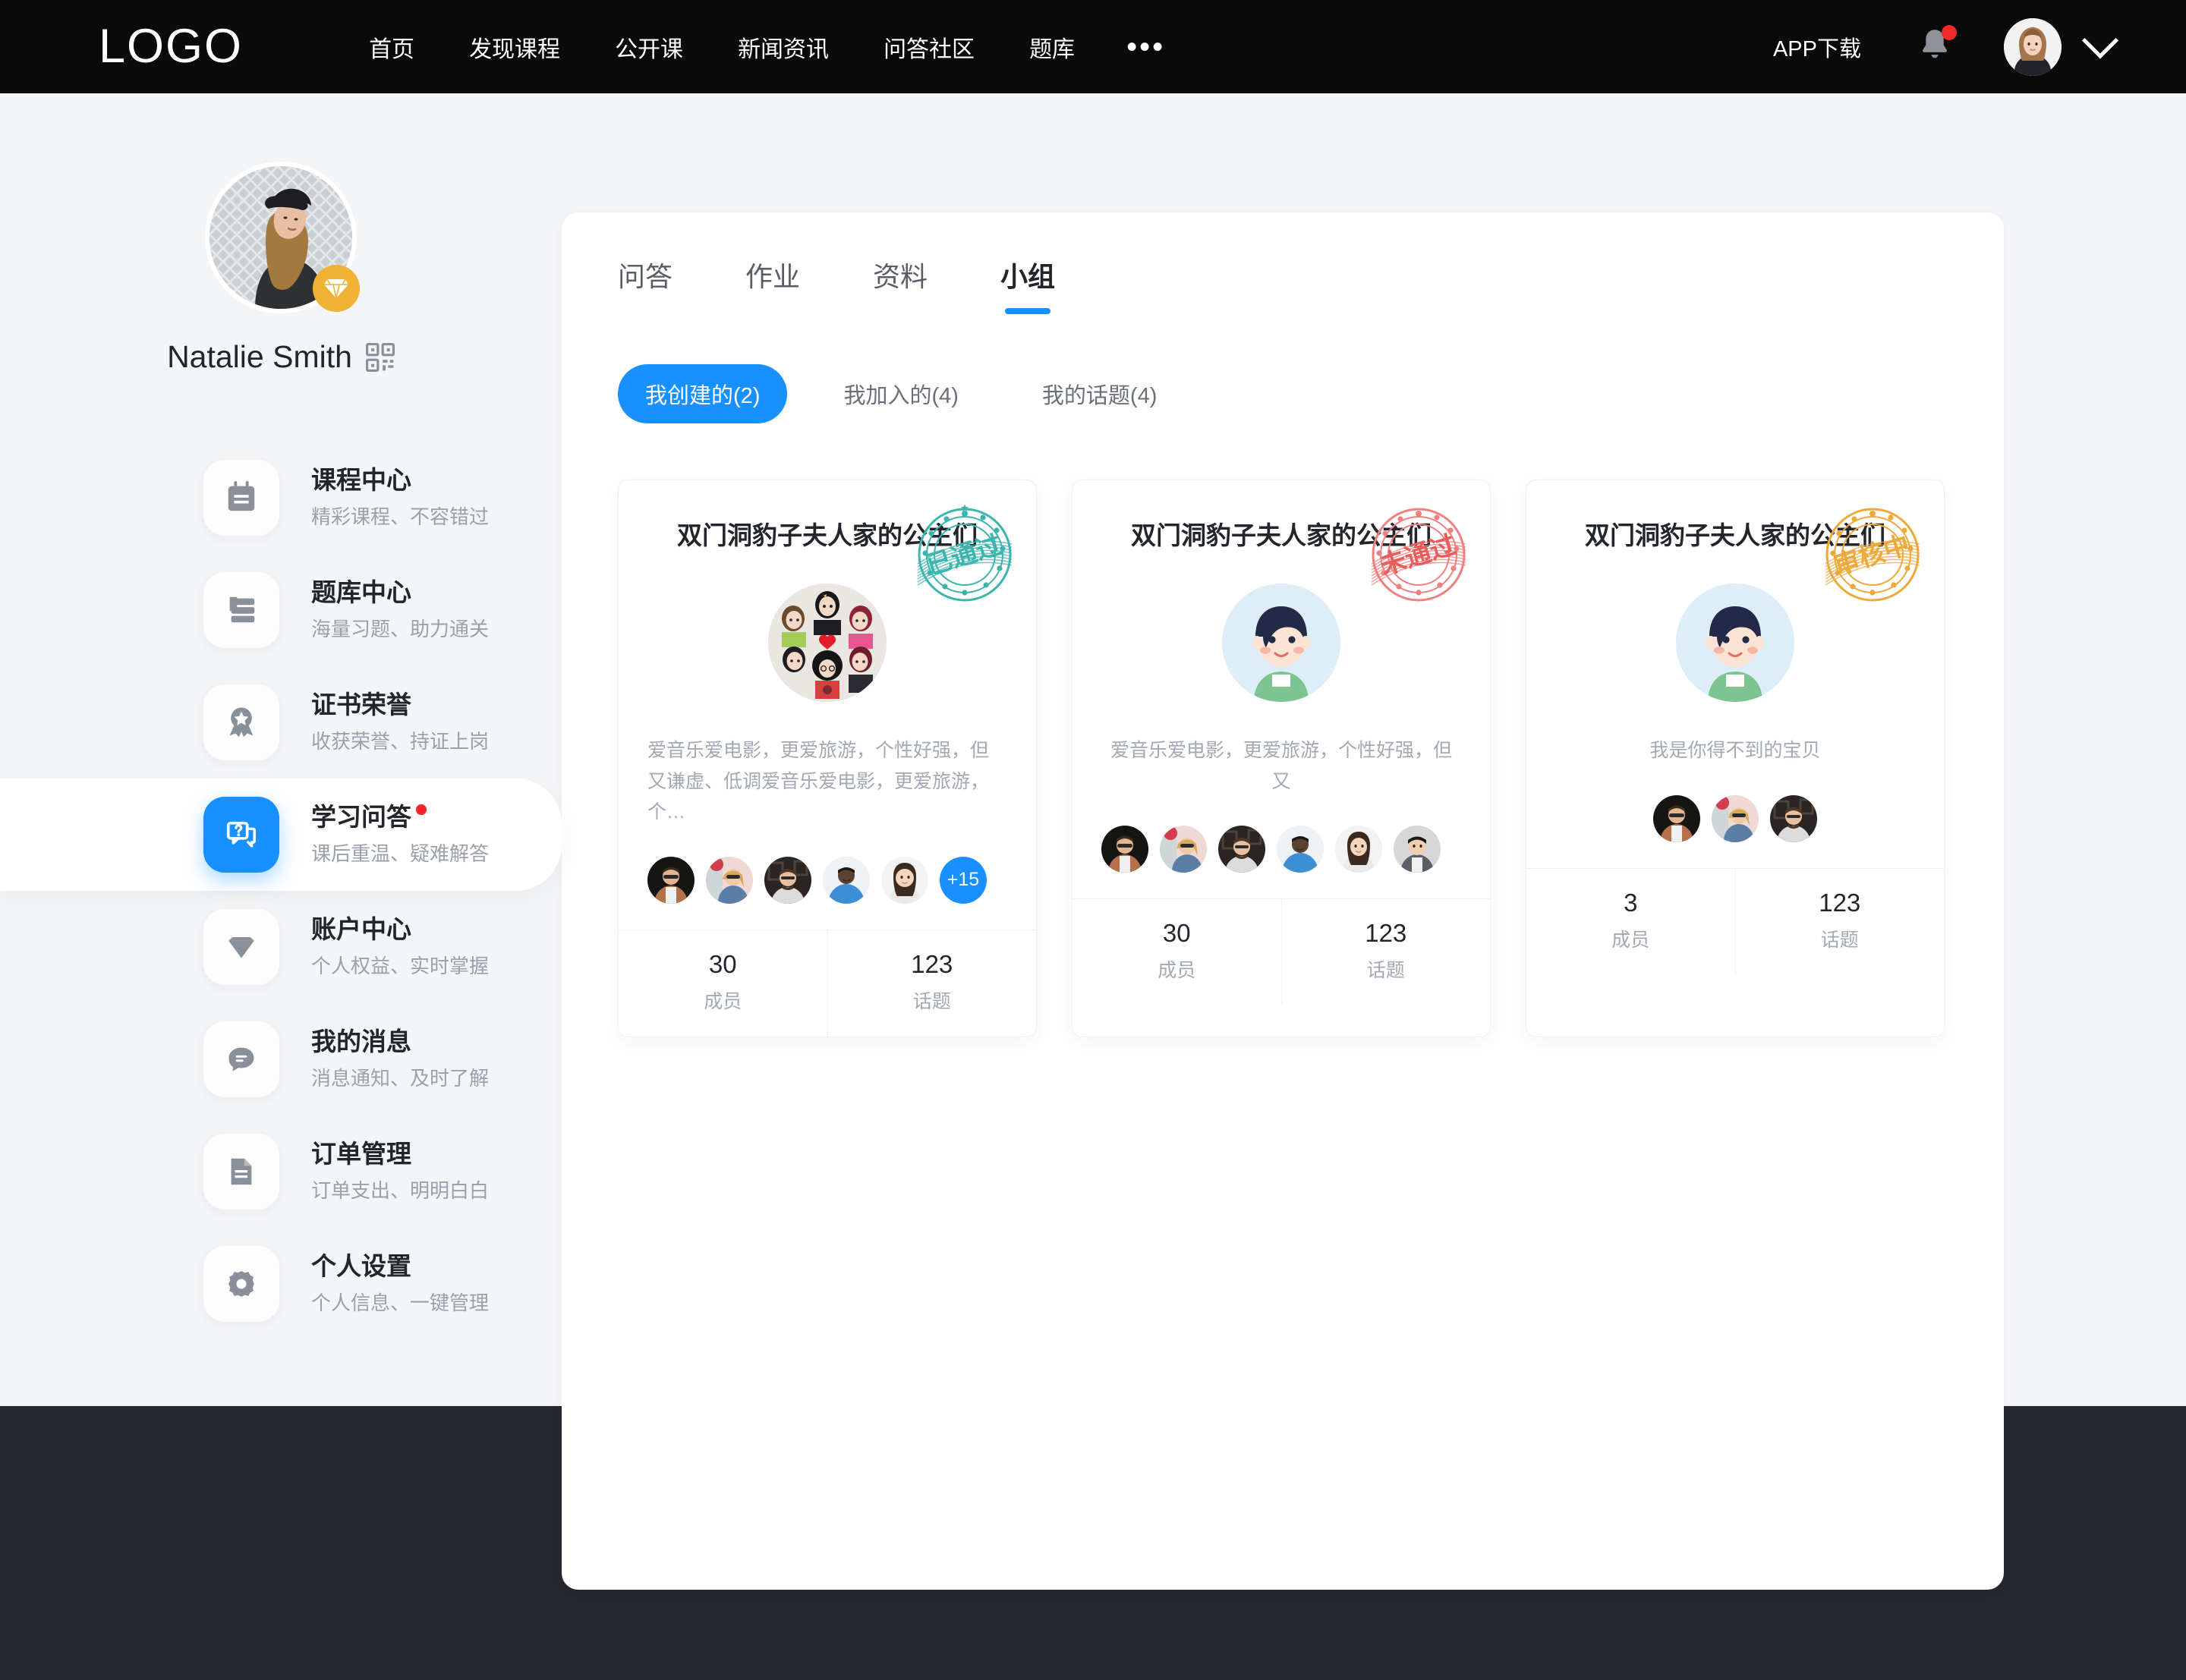 The width and height of the screenshot is (2186, 1680). Describe the element at coordinates (514, 47) in the screenshot. I see `nav-item-discover-courses: 发现课程` at that location.